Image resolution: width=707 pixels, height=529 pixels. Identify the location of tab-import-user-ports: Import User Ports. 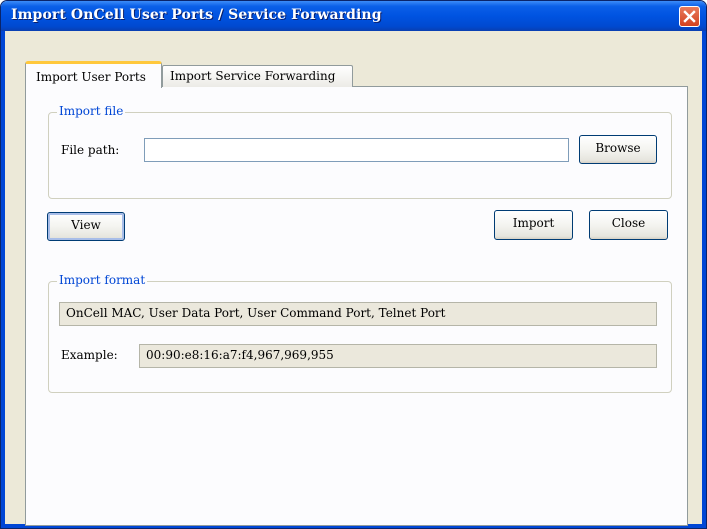
(93, 74).